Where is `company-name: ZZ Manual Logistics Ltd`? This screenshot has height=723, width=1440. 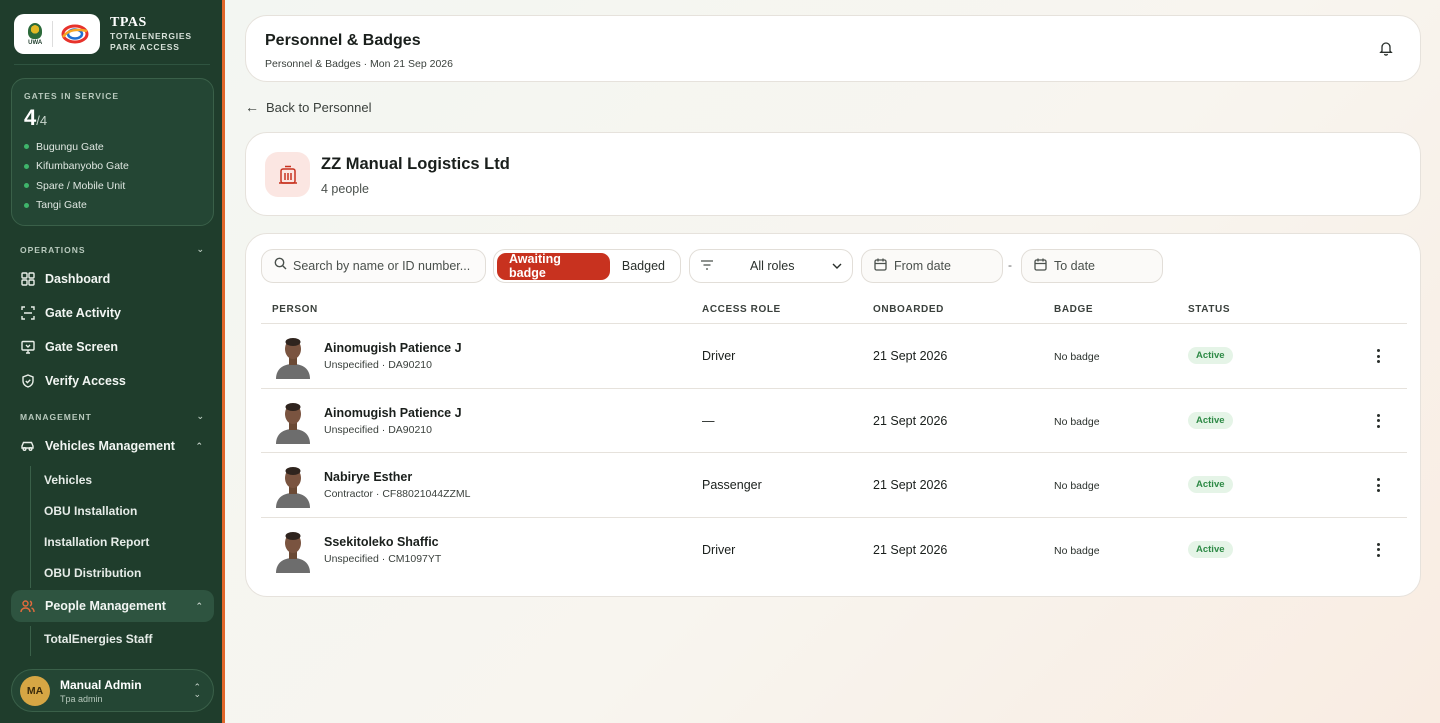 company-name: ZZ Manual Logistics Ltd is located at coordinates (415, 164).